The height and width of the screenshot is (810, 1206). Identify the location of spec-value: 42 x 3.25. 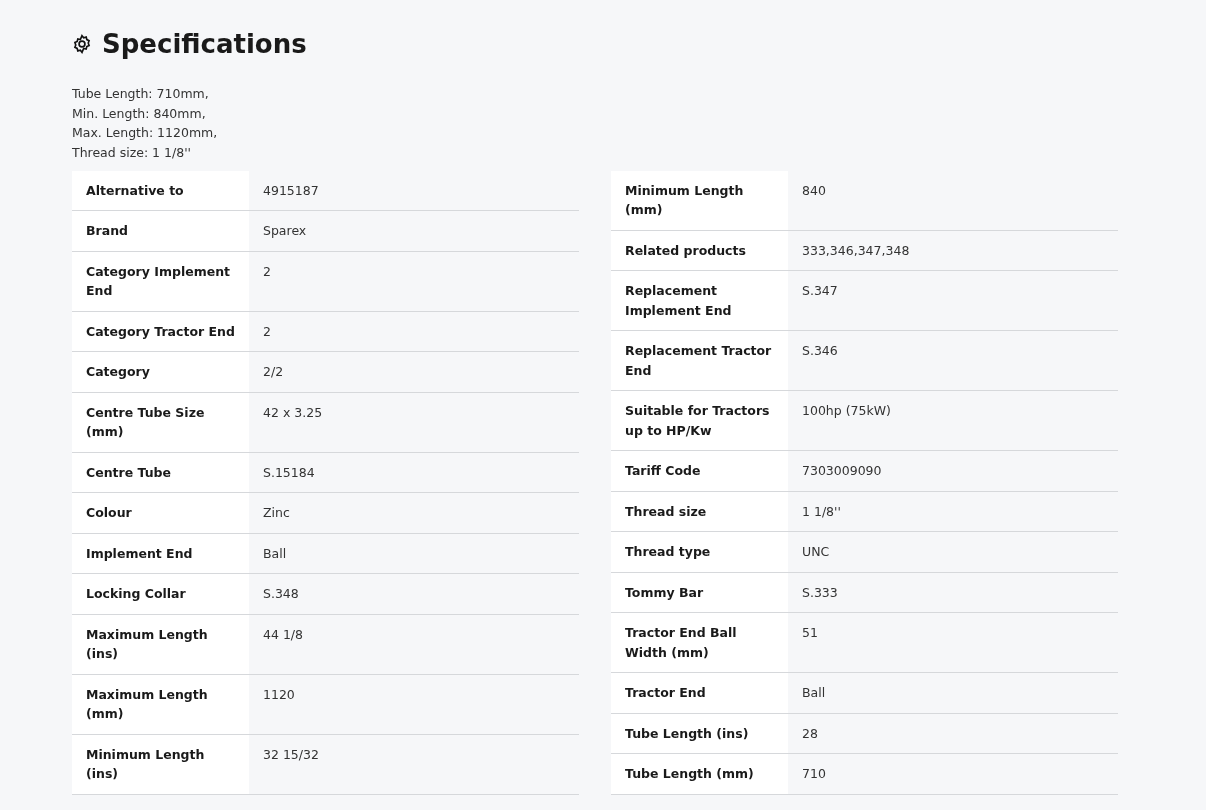
(414, 422).